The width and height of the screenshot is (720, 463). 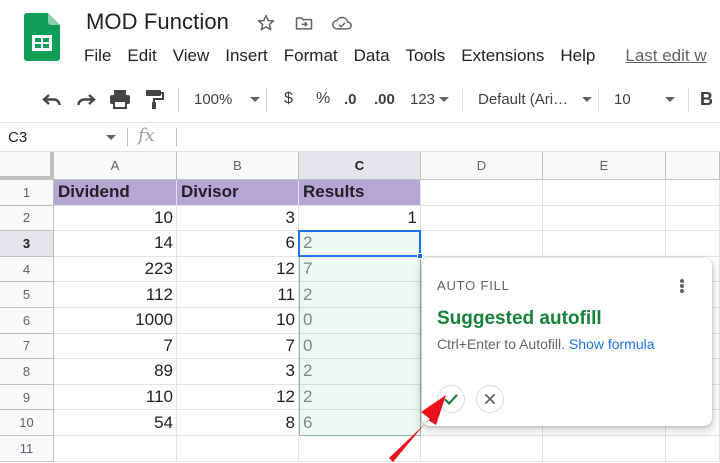 What do you see at coordinates (246, 56) in the screenshot?
I see `menu-insert: Insert` at bounding box center [246, 56].